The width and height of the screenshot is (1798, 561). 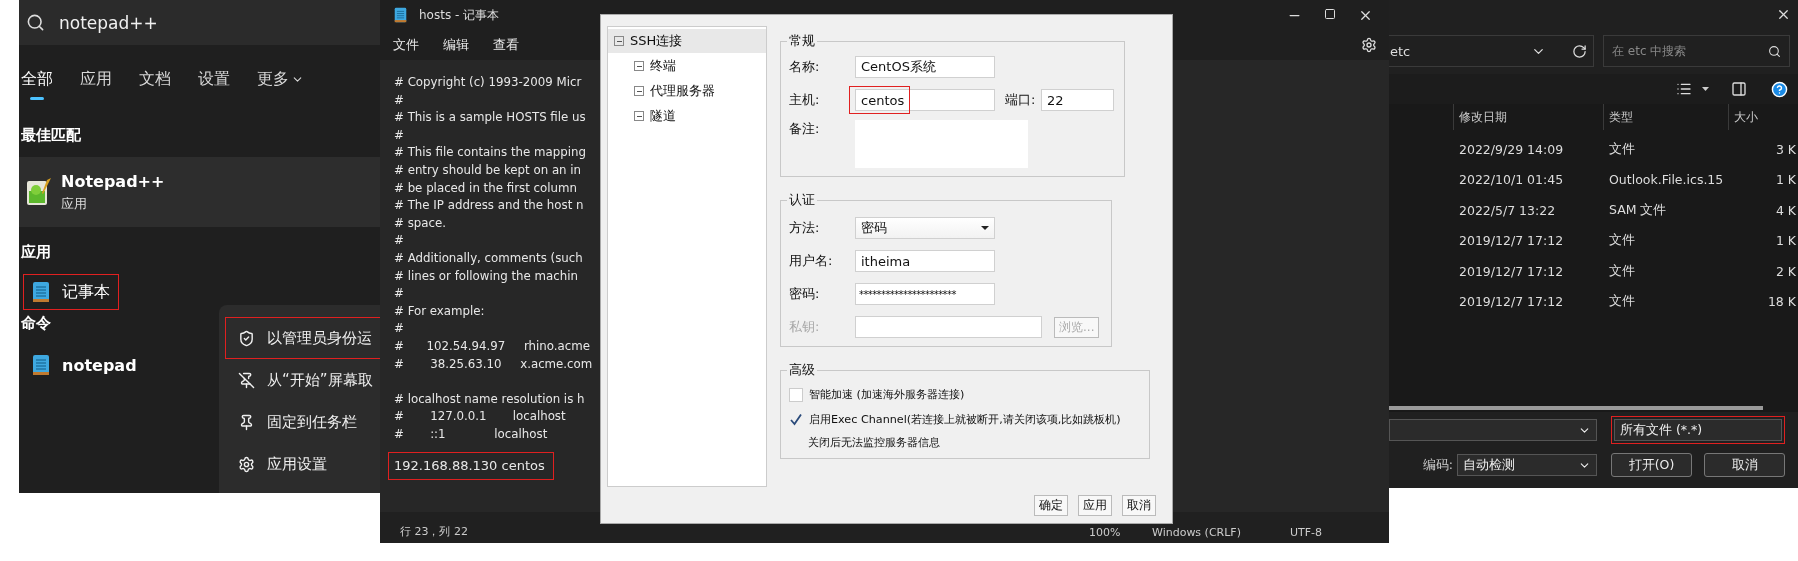 I want to click on text-line: # 38.25.63.10 x.acme.com, so click(x=493, y=364).